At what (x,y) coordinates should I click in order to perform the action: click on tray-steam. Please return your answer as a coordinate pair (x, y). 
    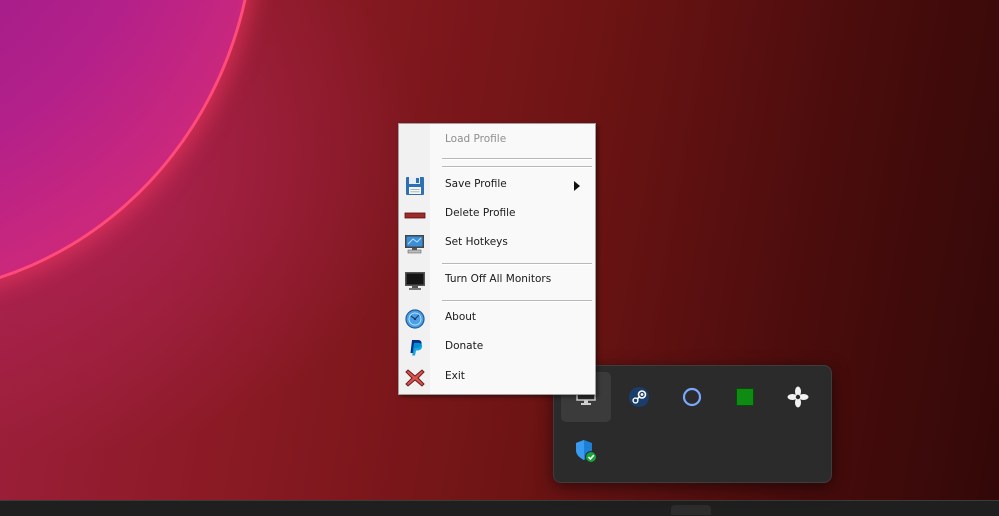
    Looking at the image, I should click on (639, 397).